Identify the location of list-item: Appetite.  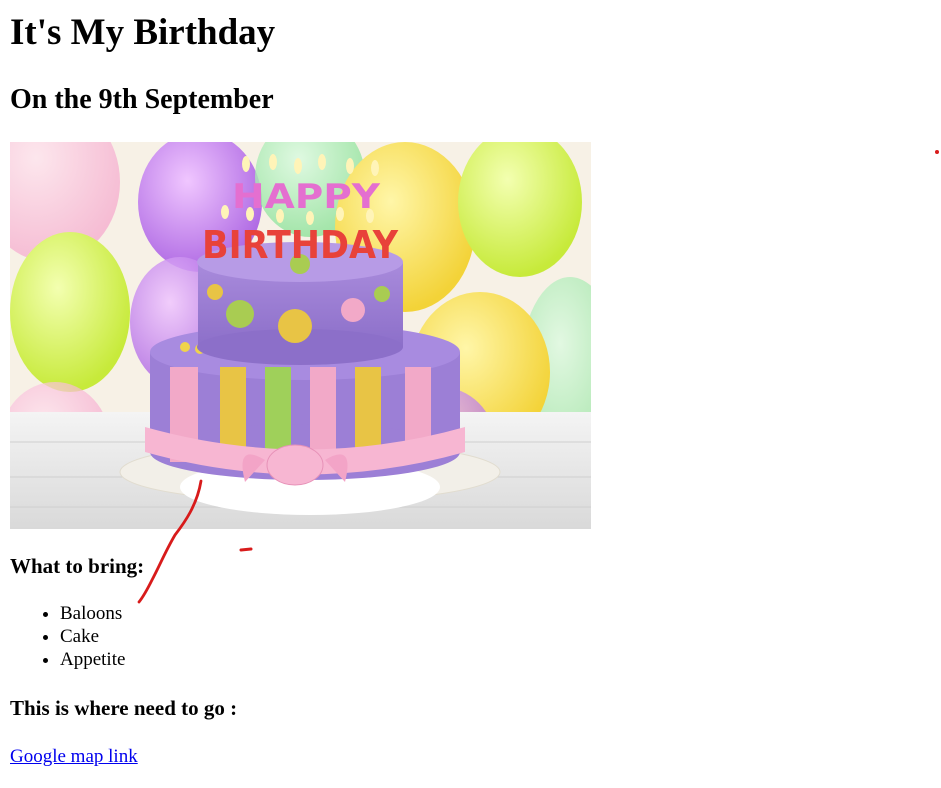
(92, 659).